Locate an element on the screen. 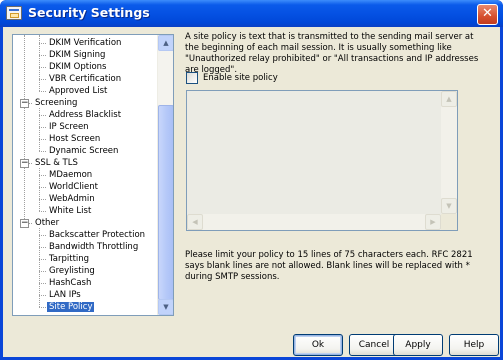  cancel-button: Cancel is located at coordinates (374, 345).